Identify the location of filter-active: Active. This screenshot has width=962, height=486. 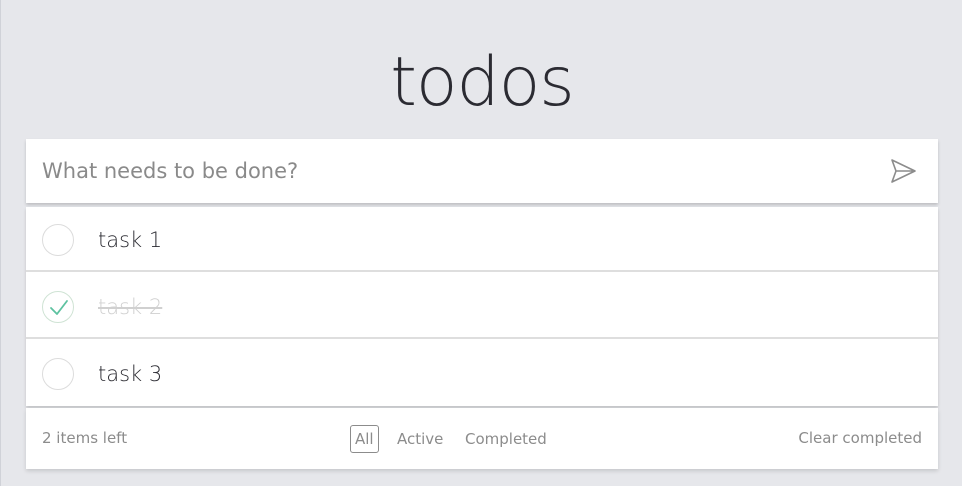
(420, 439).